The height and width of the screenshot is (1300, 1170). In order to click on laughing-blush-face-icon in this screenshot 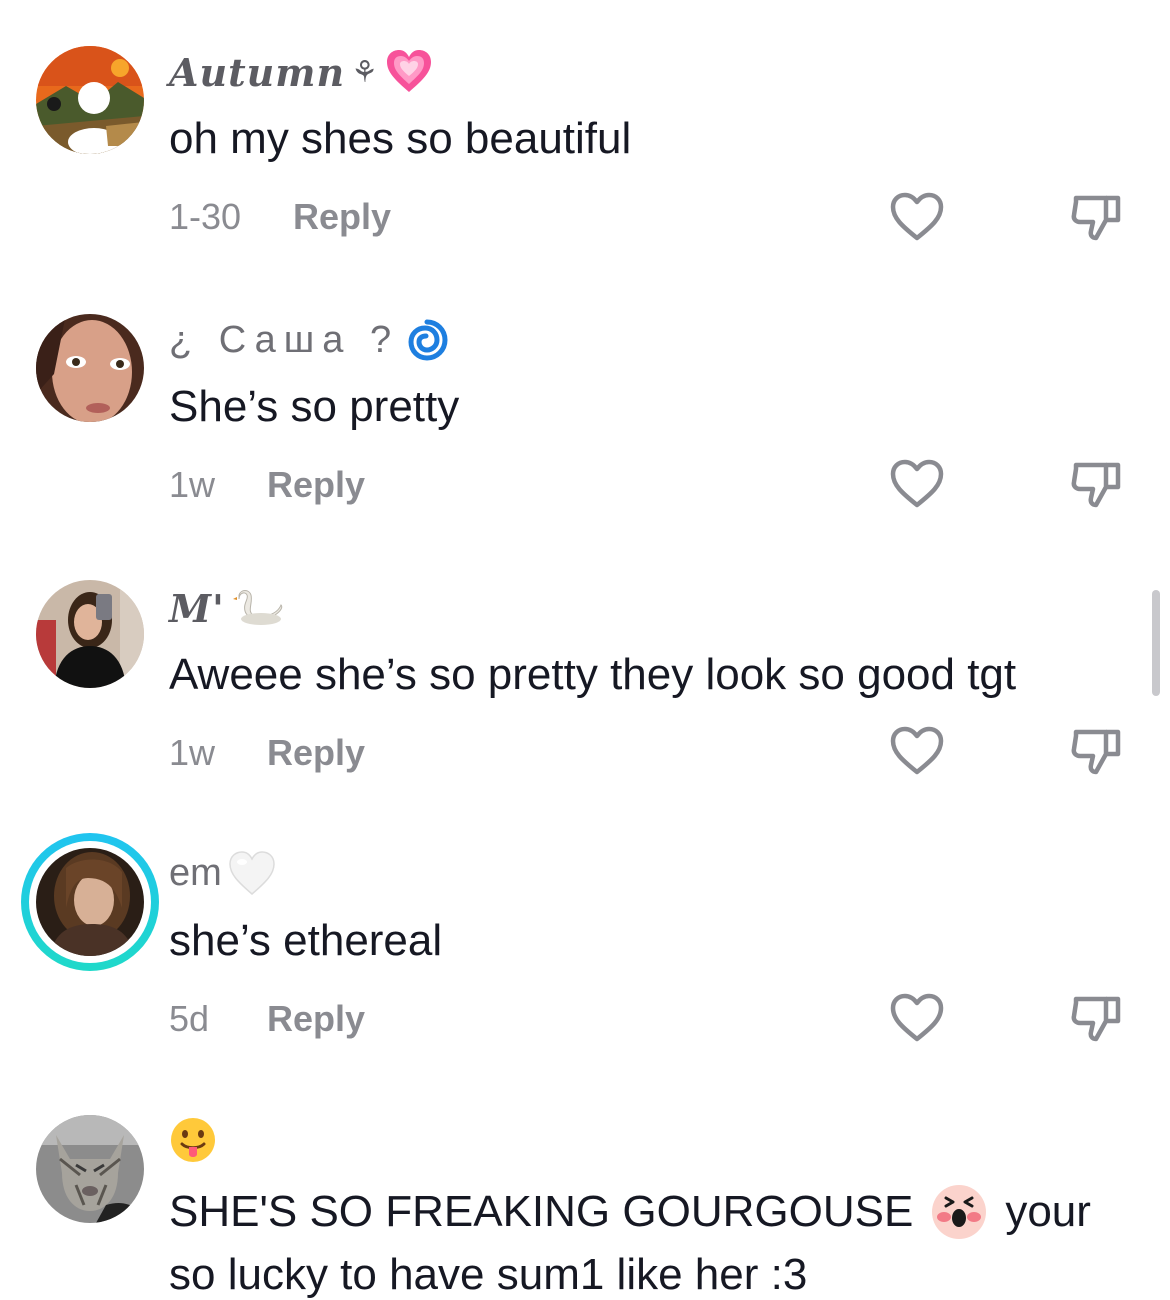, I will do `click(959, 1212)`.